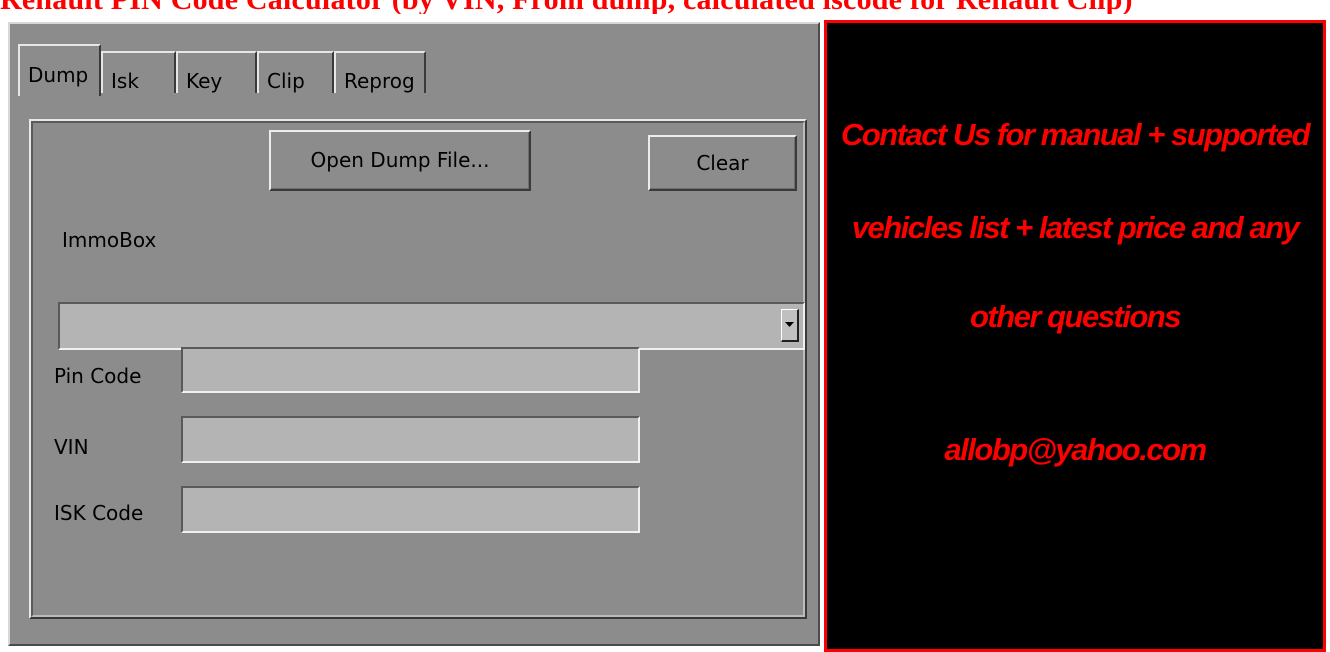 Image resolution: width=1330 pixels, height=652 pixels. I want to click on dropdown-arrow-button, so click(790, 325).